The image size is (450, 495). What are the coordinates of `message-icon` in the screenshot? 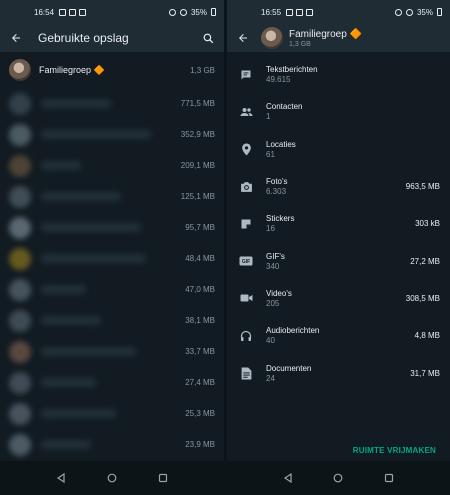 It's located at (246, 75).